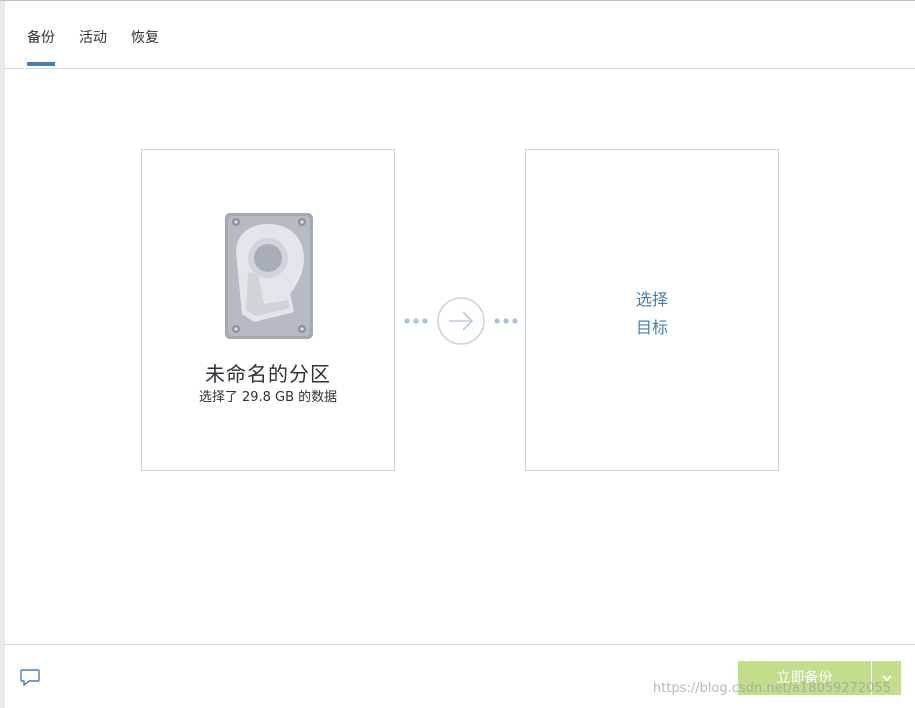 This screenshot has width=915, height=708. I want to click on select-target-line1: 选择, so click(651, 299).